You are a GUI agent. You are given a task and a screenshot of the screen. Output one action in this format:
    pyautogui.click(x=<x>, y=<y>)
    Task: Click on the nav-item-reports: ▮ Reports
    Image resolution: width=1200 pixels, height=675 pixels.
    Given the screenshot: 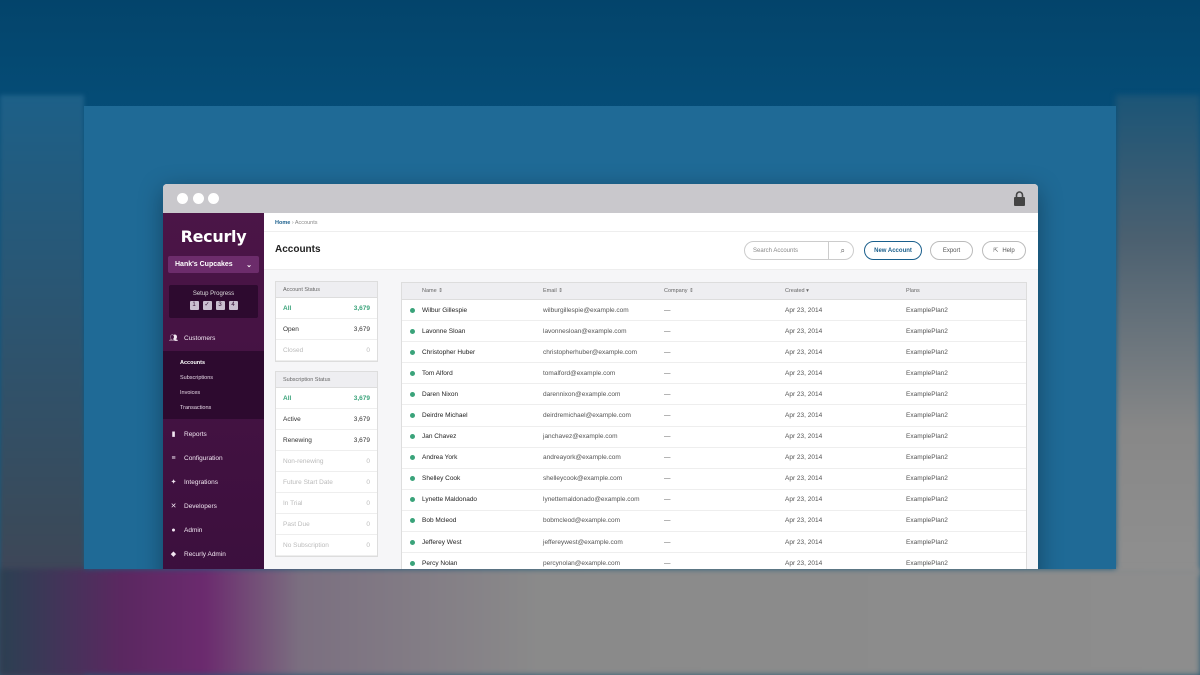 What is the action you would take?
    pyautogui.click(x=213, y=434)
    